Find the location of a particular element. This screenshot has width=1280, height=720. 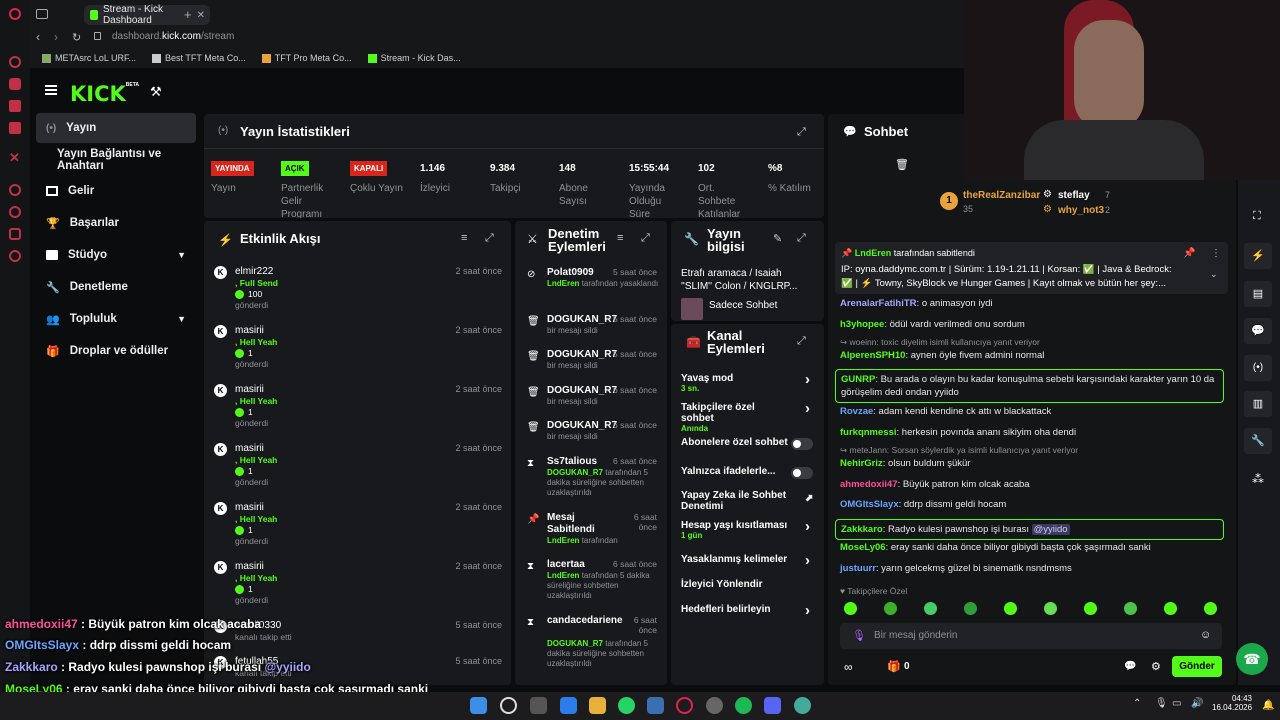

share-icon: ⁂ is located at coordinates (1258, 479).